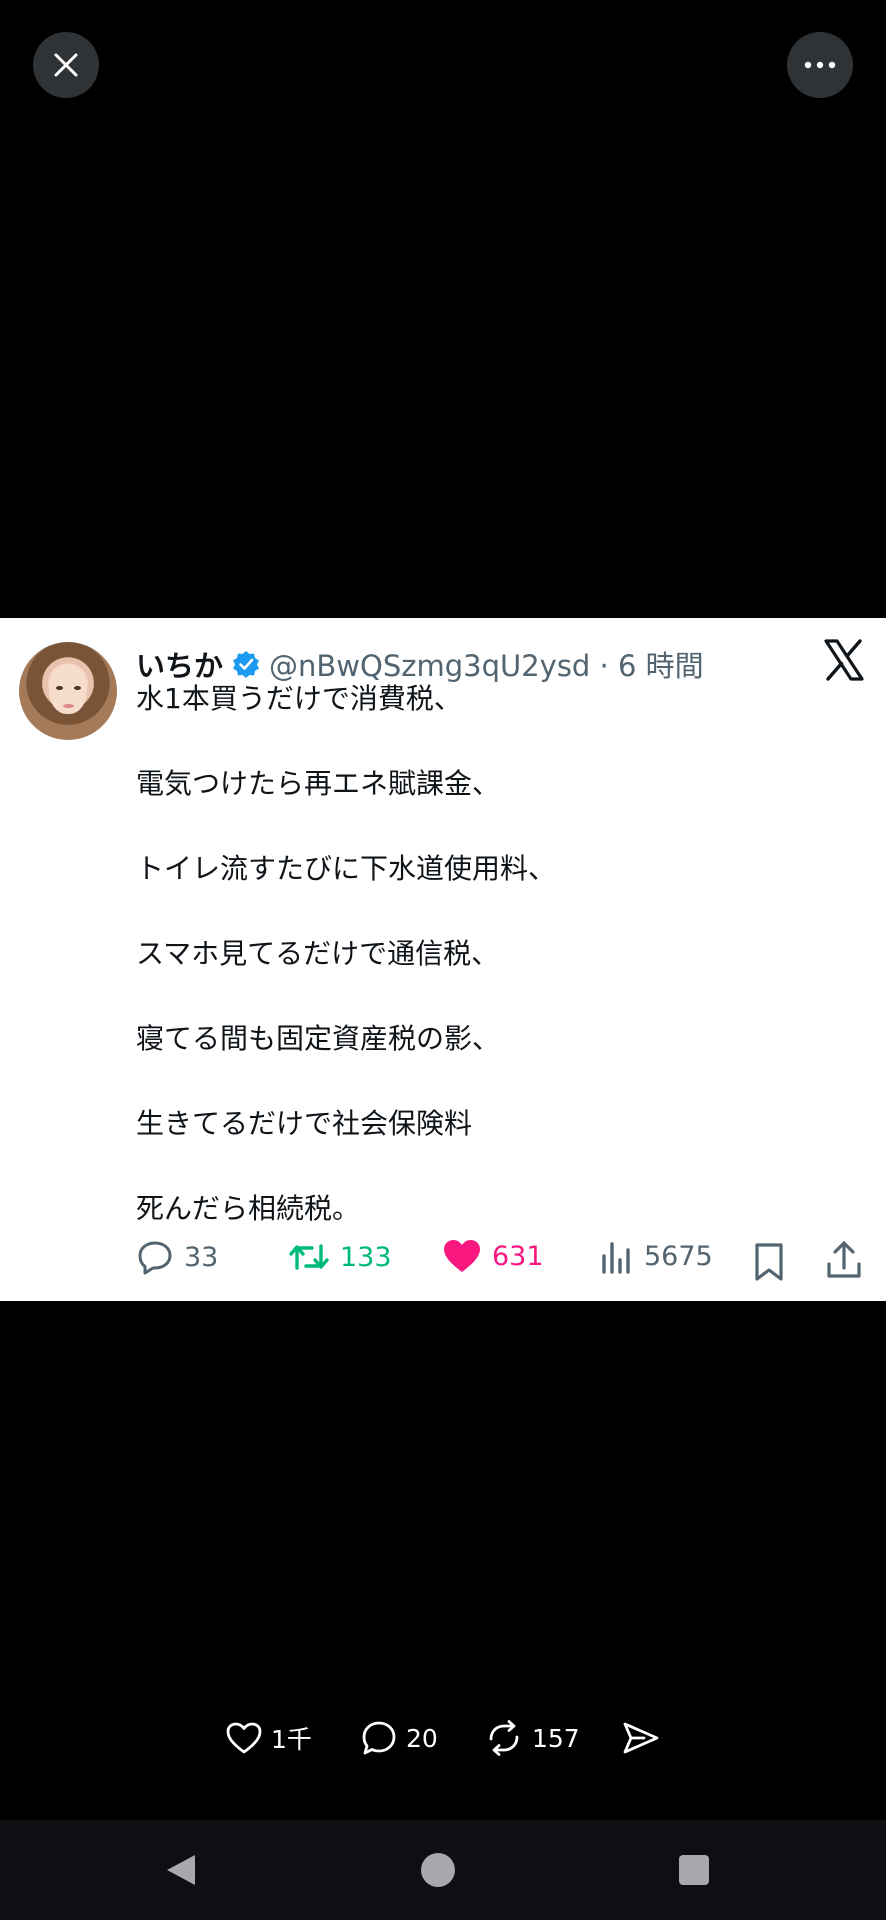 The width and height of the screenshot is (886, 1920). I want to click on more-options-button, so click(820, 65).